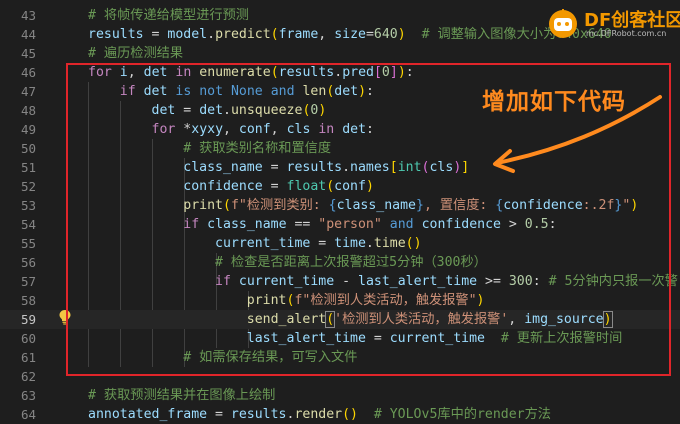  Describe the element at coordinates (577, 134) in the screenshot. I see `annotation-arrow-icon` at that location.